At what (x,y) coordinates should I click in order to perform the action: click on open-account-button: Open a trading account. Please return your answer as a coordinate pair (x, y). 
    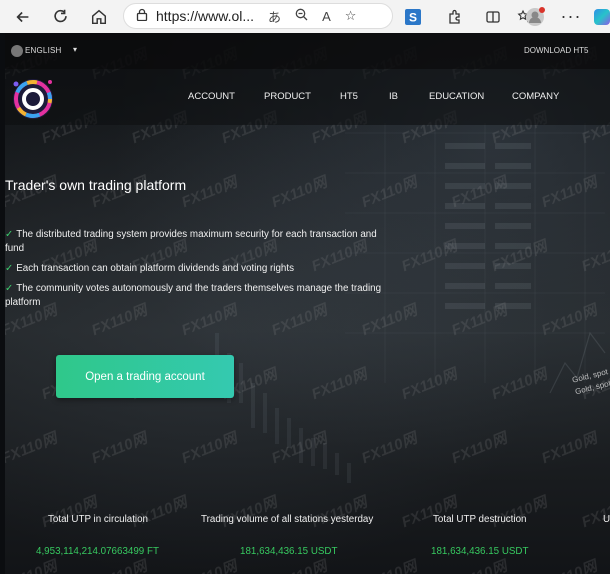
    Looking at the image, I should click on (145, 376).